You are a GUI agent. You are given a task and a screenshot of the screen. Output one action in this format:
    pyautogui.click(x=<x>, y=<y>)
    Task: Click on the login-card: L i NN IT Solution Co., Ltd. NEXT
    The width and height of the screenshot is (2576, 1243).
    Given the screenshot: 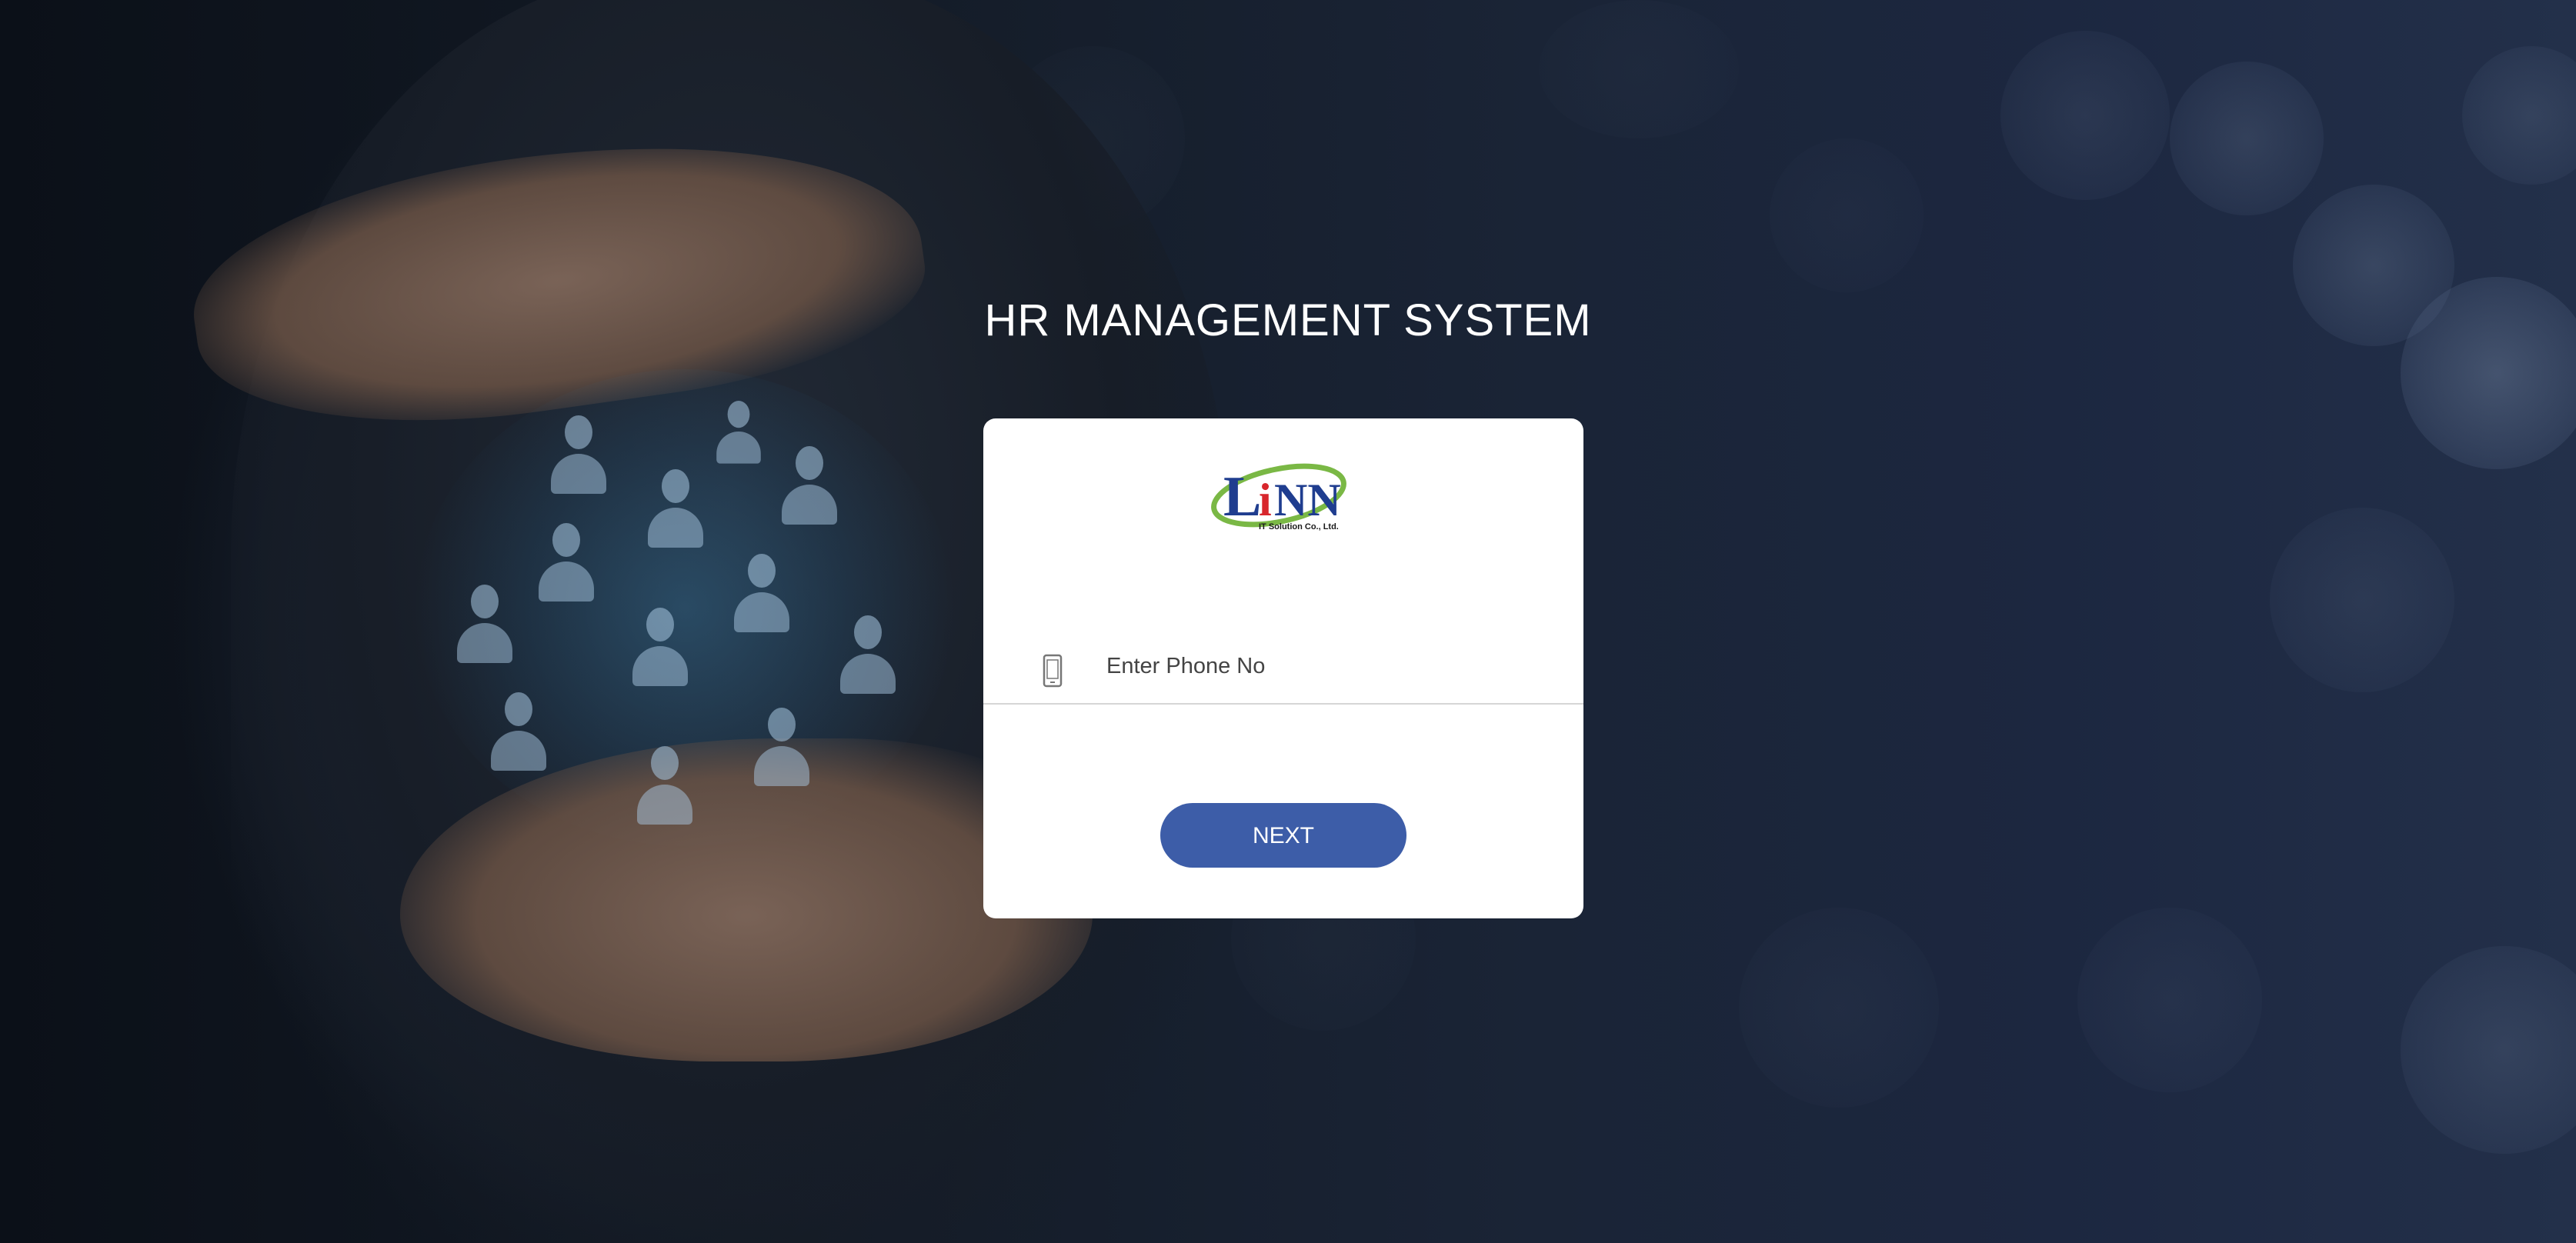 What is the action you would take?
    pyautogui.click(x=1283, y=668)
    